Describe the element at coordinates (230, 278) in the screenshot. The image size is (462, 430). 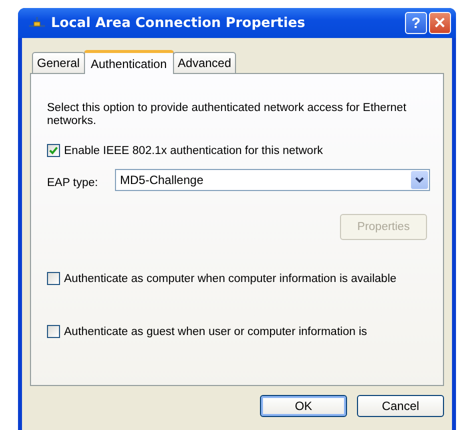
I see `checkbox-label: Authenticate as computer when computer information is available` at that location.